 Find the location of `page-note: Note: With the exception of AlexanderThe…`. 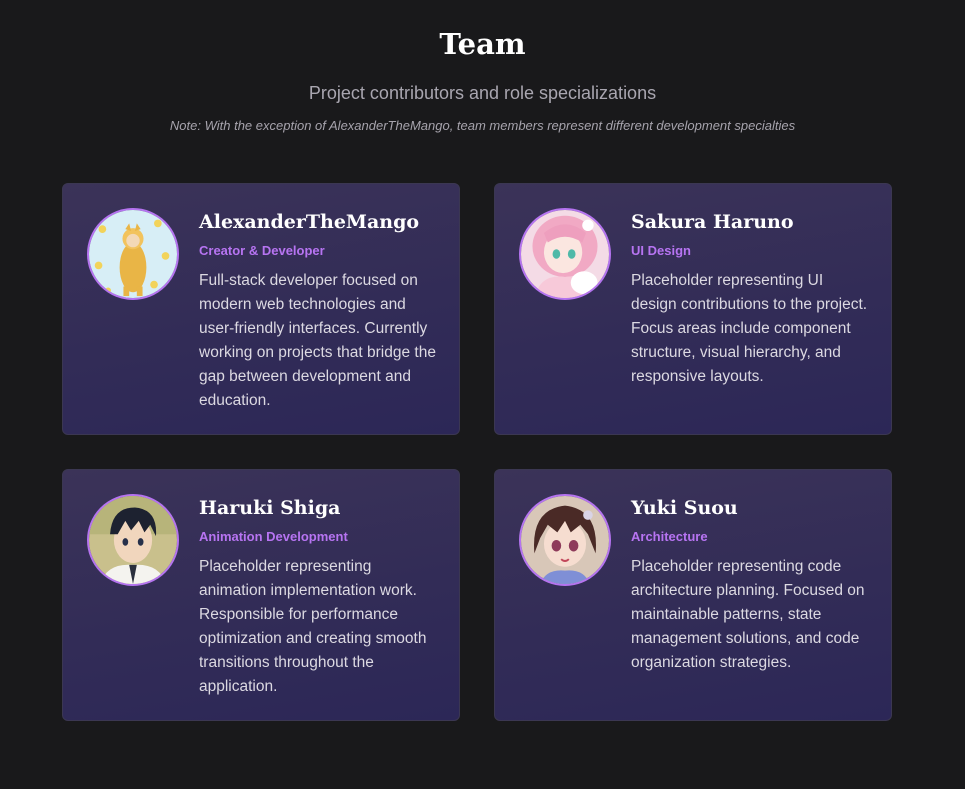

page-note: Note: With the exception of AlexanderThe… is located at coordinates (482, 125).